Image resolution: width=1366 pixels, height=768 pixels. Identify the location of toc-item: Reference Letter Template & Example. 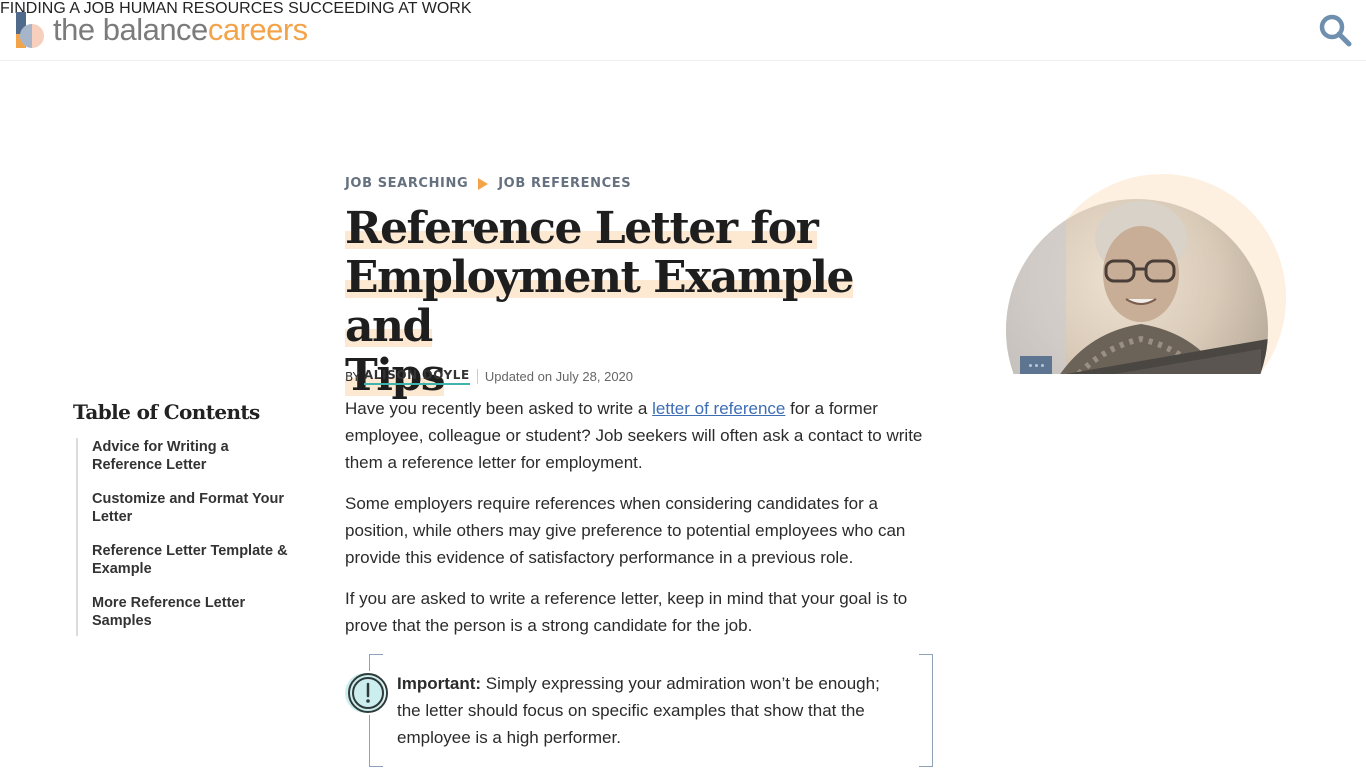
(192, 560).